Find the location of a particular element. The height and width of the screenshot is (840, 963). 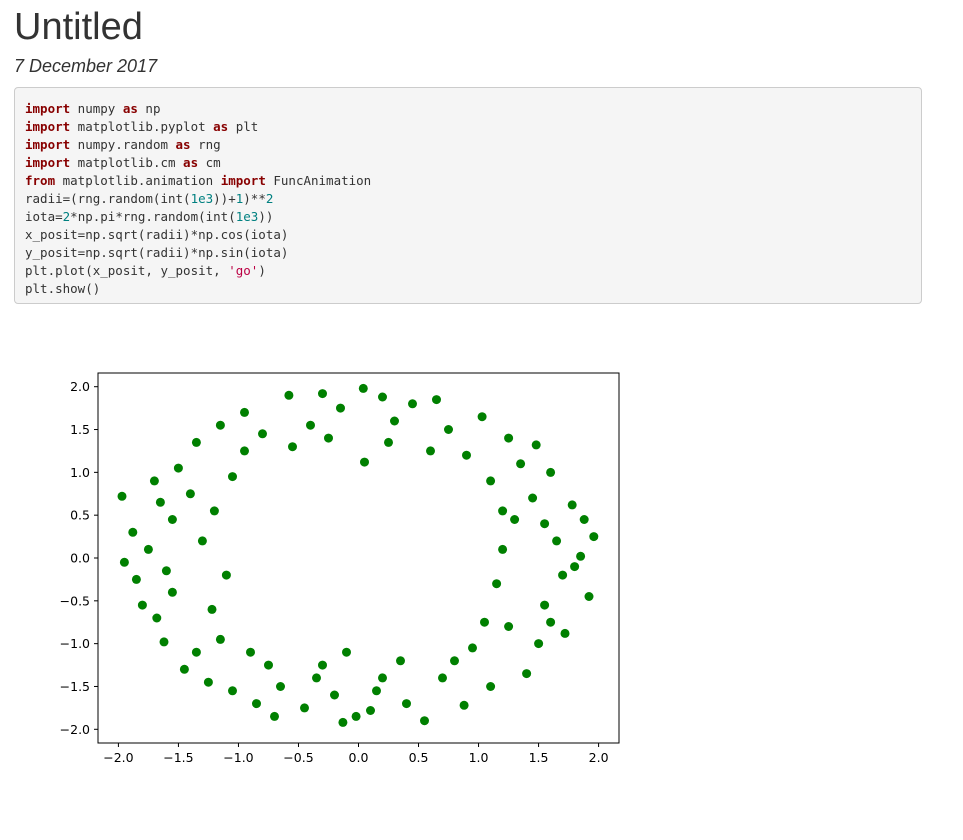

y-tick-label: 1.5 is located at coordinates (80, 429).